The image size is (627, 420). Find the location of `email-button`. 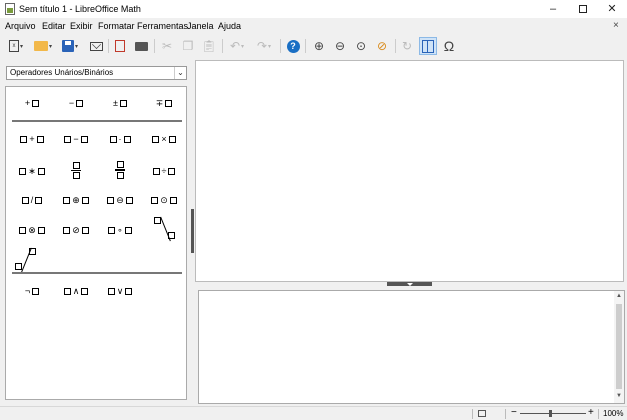

email-button is located at coordinates (96, 46).